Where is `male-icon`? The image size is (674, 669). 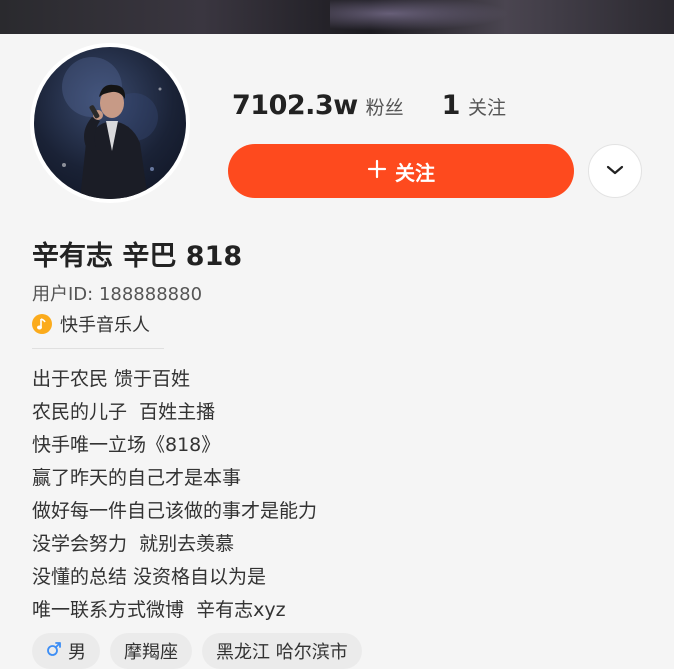
male-icon is located at coordinates (54, 651).